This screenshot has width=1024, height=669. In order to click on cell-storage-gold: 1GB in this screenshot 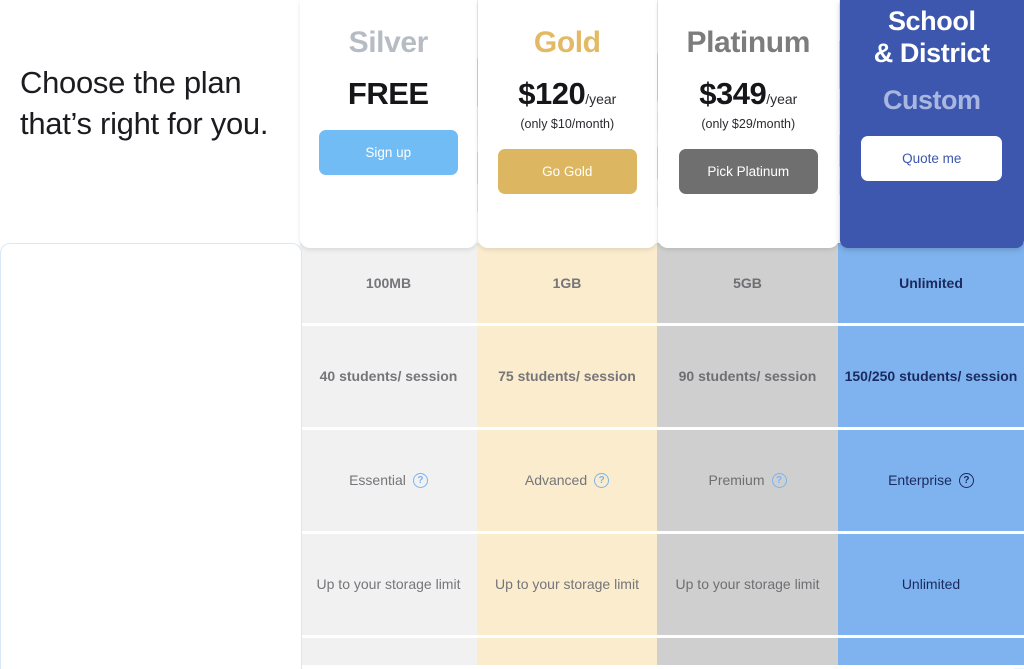, I will do `click(567, 284)`.